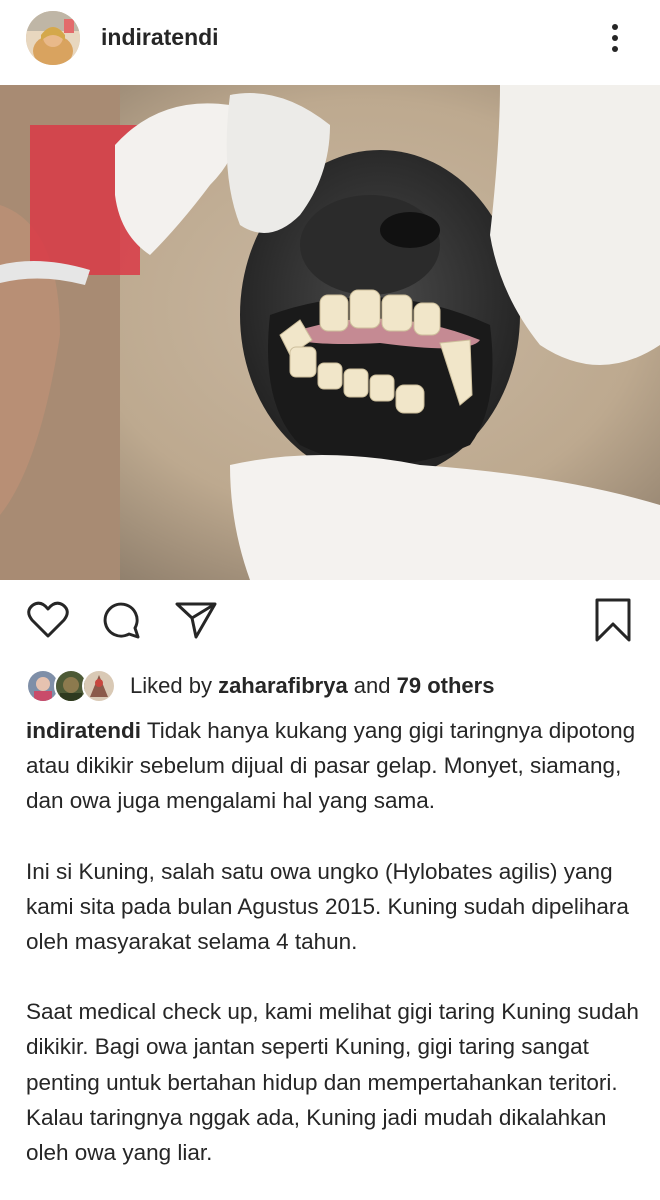 The width and height of the screenshot is (660, 1200). I want to click on likes-text: Liked by zaharafibrya and 79 others, so click(312, 686).